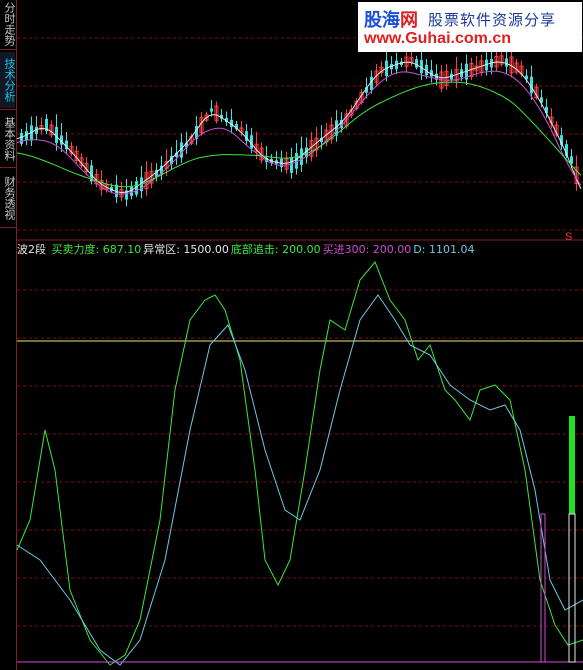 This screenshot has width=583, height=670. Describe the element at coordinates (568, 237) in the screenshot. I see `sell-marker: S` at that location.